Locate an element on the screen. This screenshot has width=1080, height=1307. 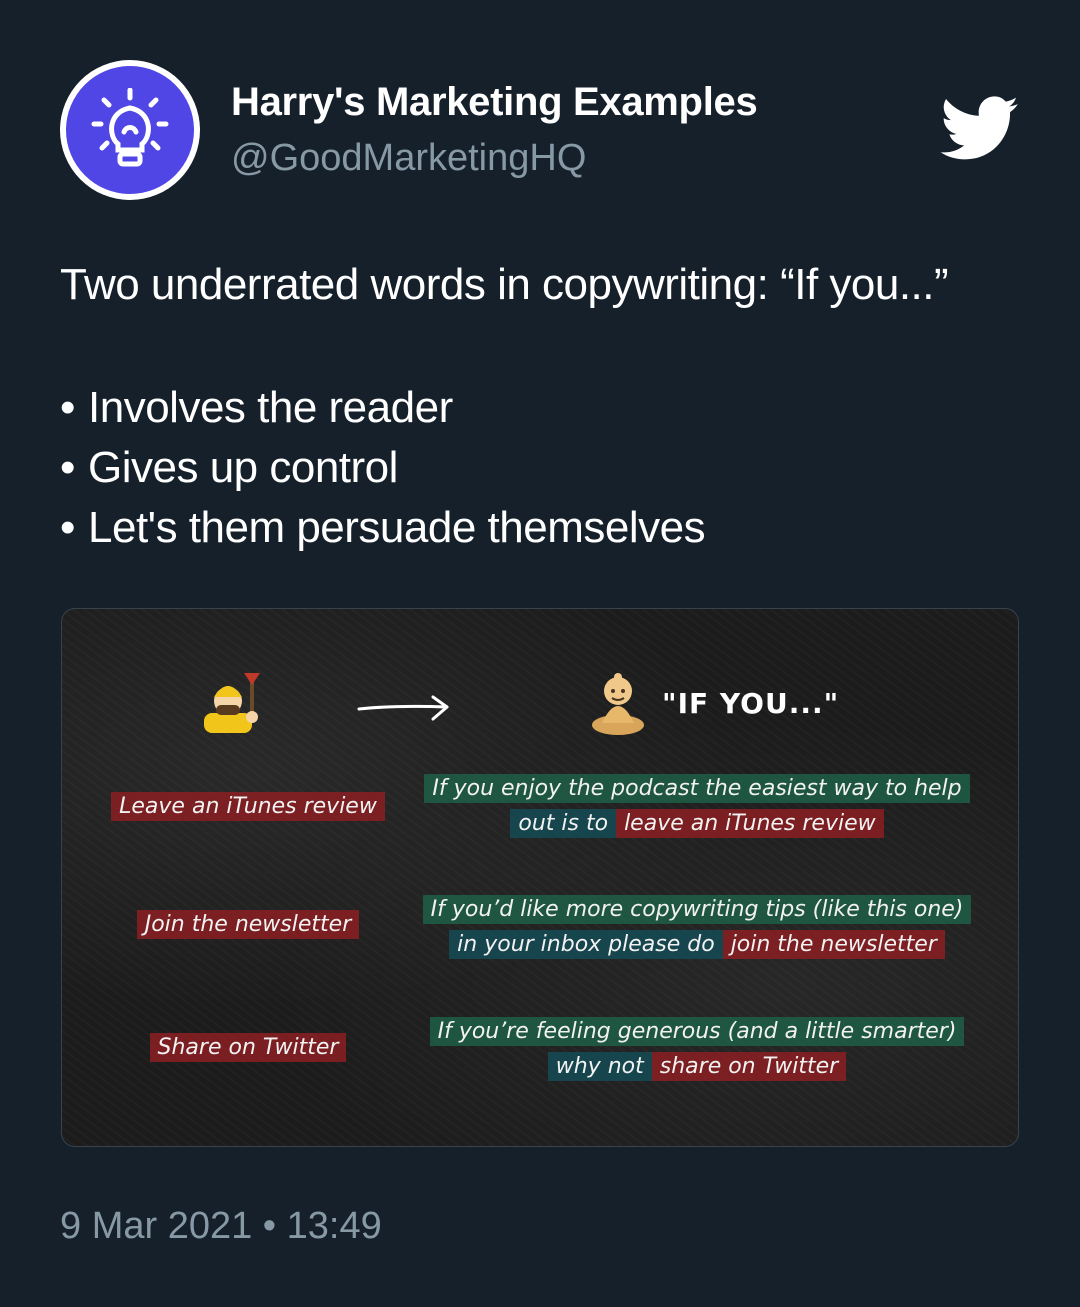
left-label: Join the newsletter is located at coordinates (248, 925).